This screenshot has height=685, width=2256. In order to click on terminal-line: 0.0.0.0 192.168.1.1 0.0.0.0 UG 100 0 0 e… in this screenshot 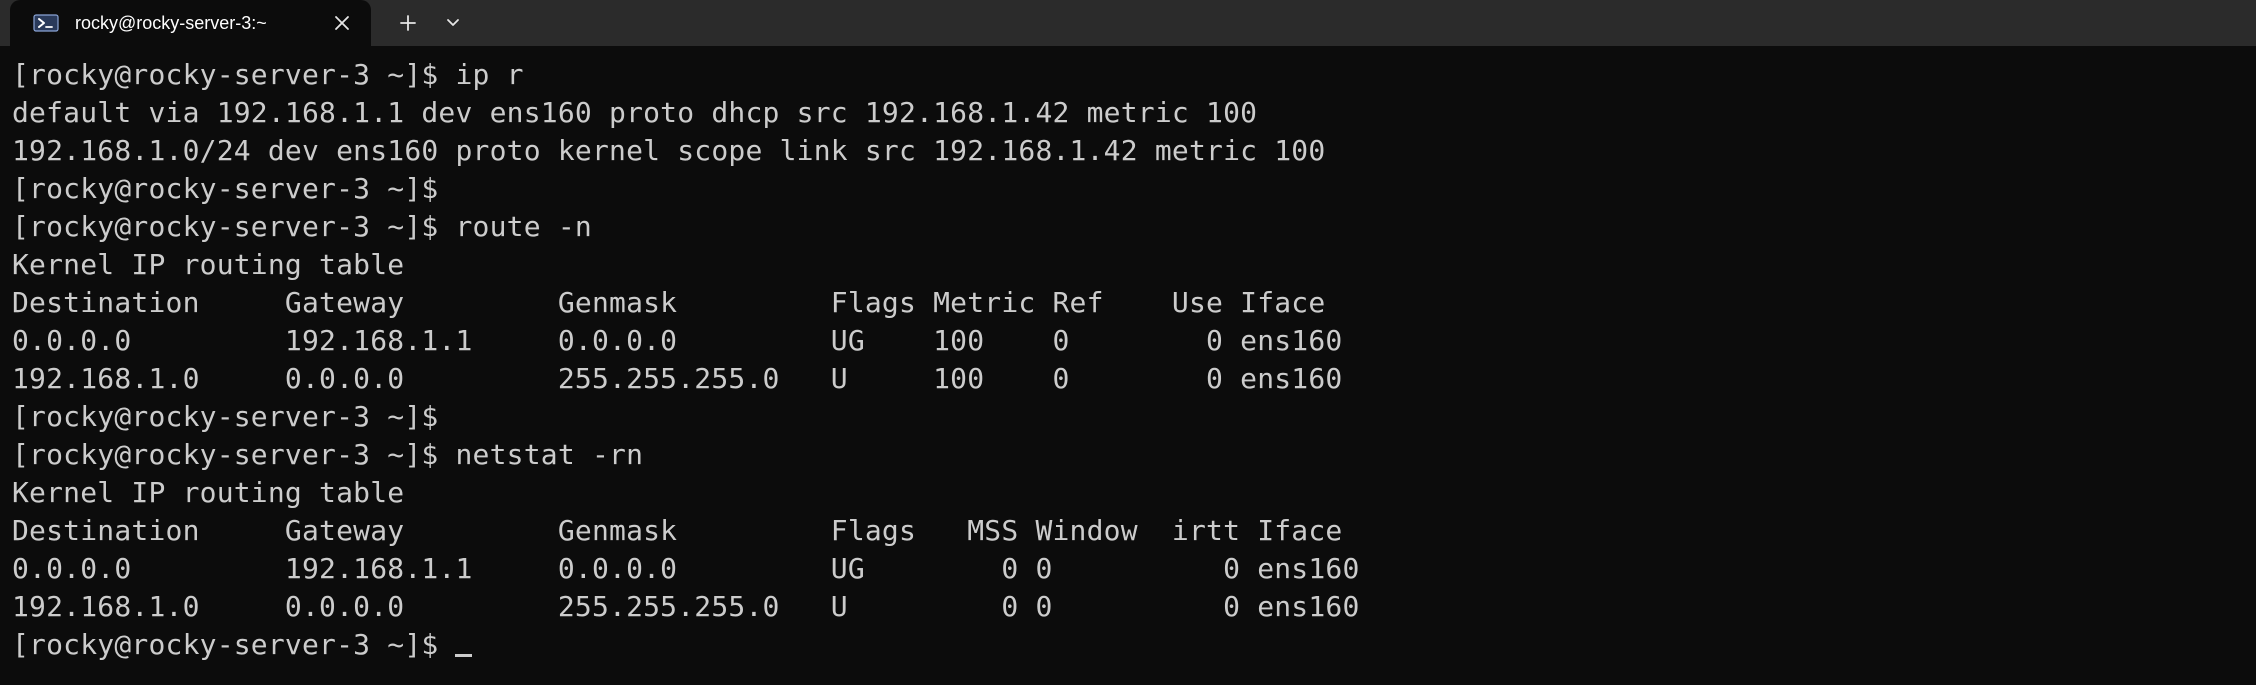, I will do `click(677, 340)`.